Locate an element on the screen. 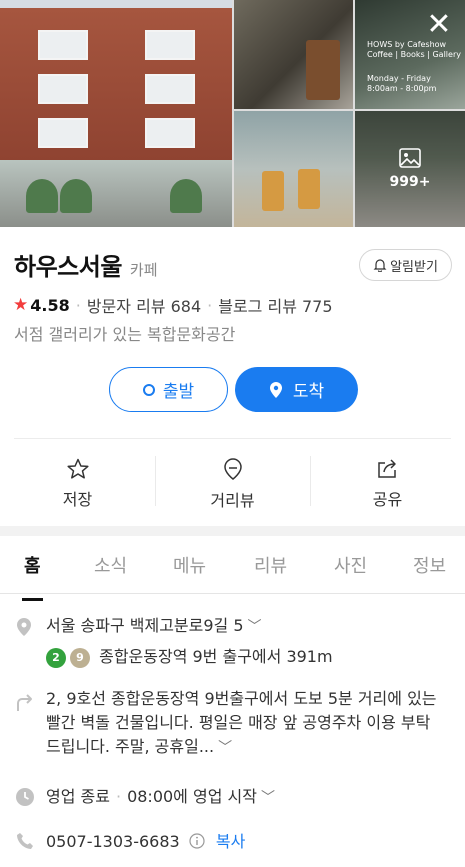 Image resolution: width=465 pixels, height=867 pixels. save-button: 저장 is located at coordinates (77, 484).